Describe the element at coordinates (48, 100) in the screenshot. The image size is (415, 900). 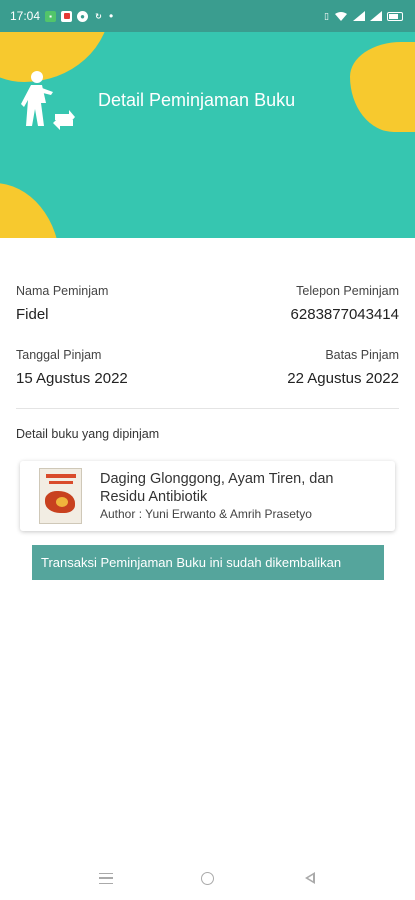
I see `person-exchange-icon` at that location.